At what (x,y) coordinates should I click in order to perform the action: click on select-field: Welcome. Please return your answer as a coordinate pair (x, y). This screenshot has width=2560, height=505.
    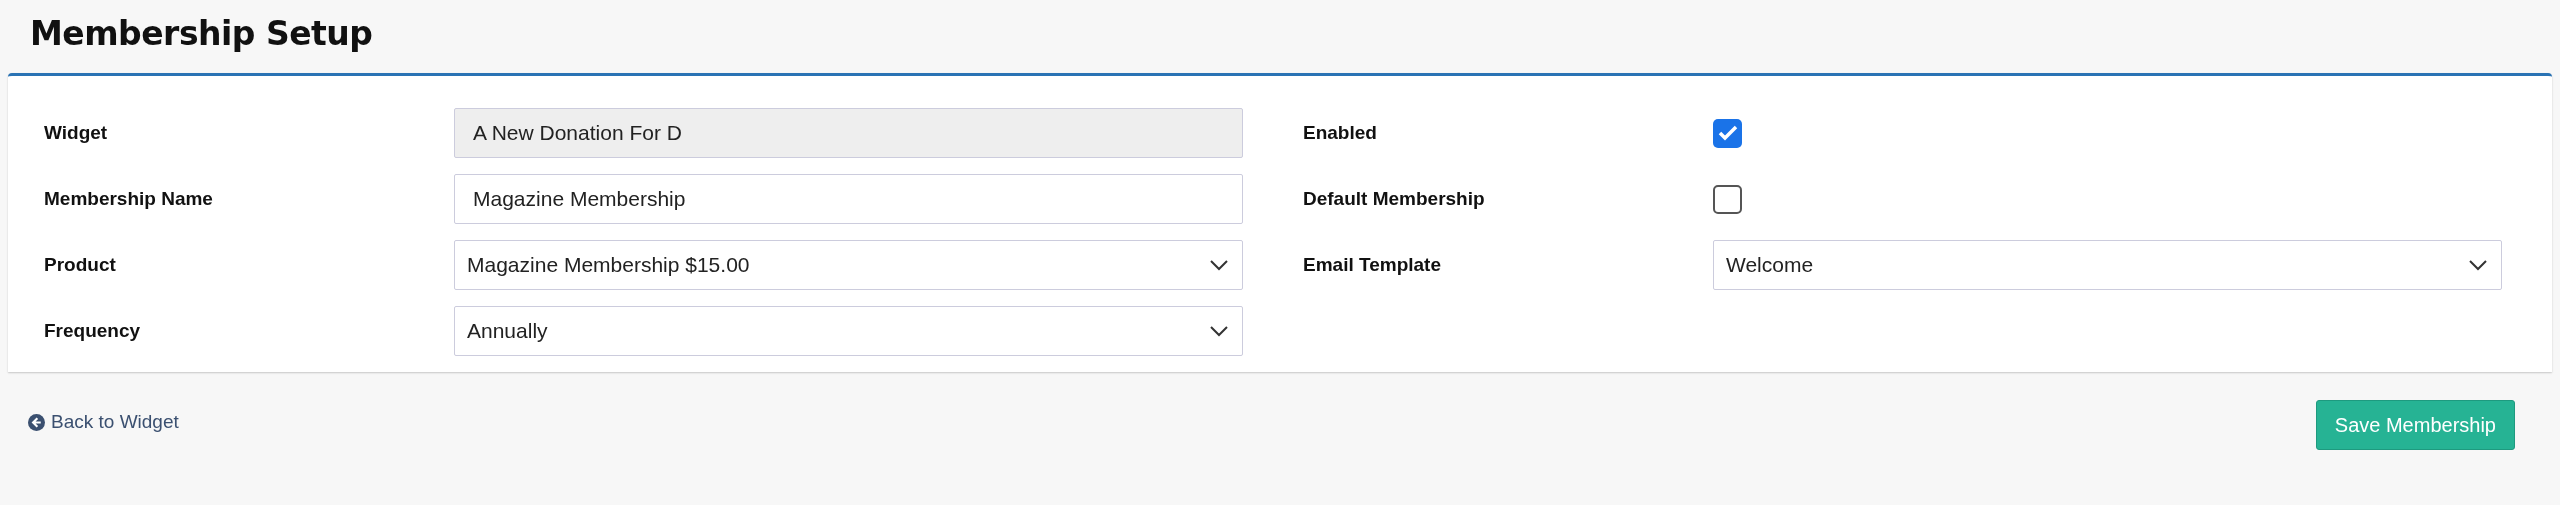
    Looking at the image, I should click on (2107, 265).